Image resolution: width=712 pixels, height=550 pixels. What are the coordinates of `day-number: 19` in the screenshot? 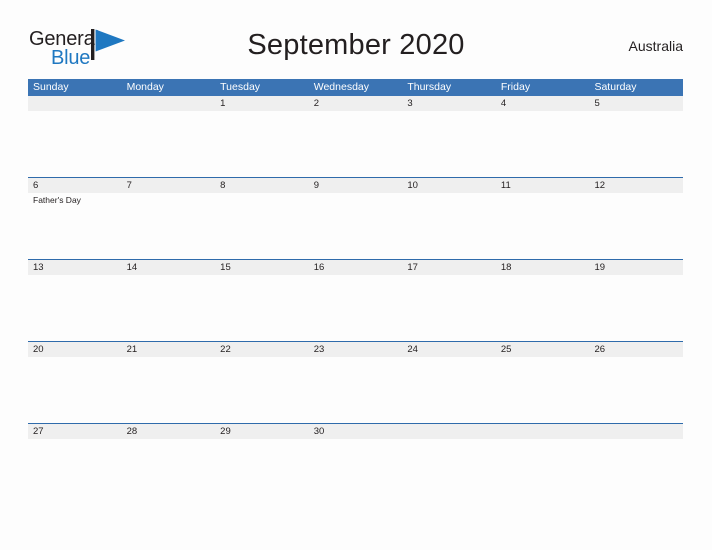 It's located at (636, 267).